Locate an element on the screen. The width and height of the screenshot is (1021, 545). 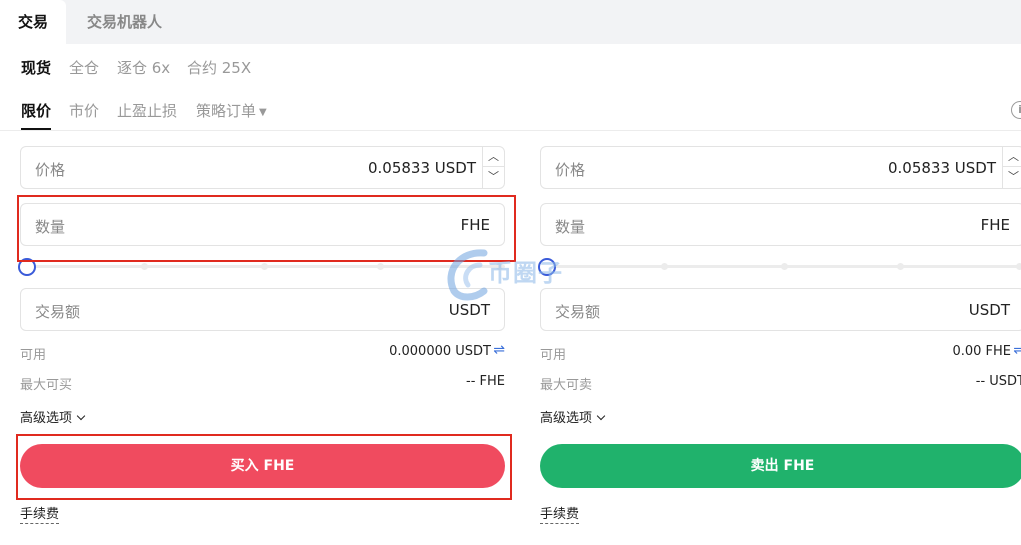
buy-quantity-label: 数量 is located at coordinates (50, 227).